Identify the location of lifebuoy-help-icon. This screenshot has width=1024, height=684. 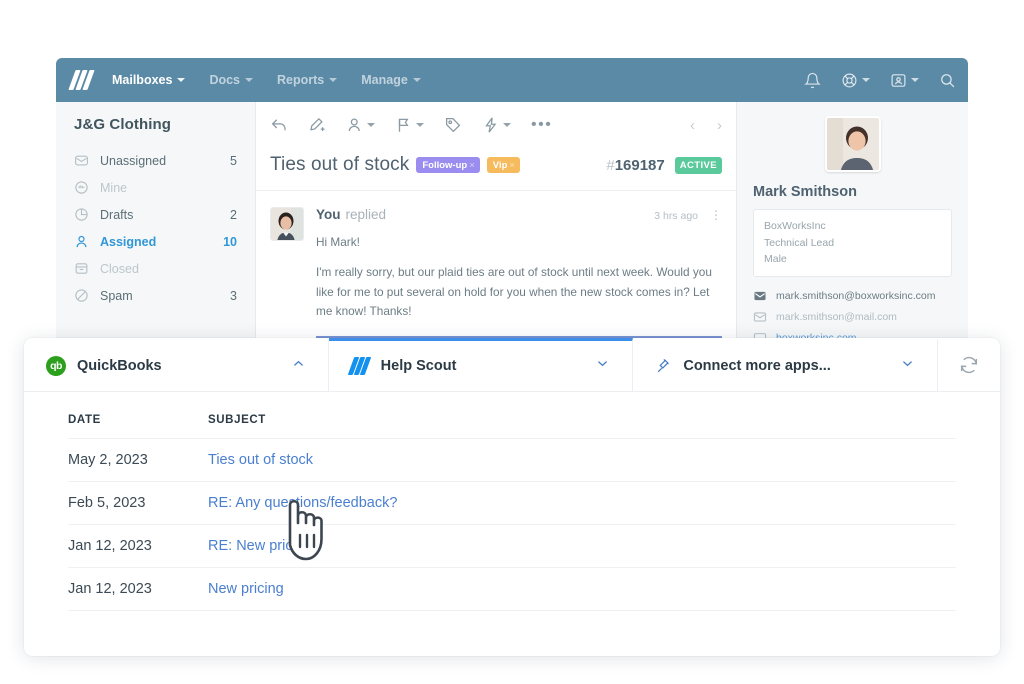
(855, 80).